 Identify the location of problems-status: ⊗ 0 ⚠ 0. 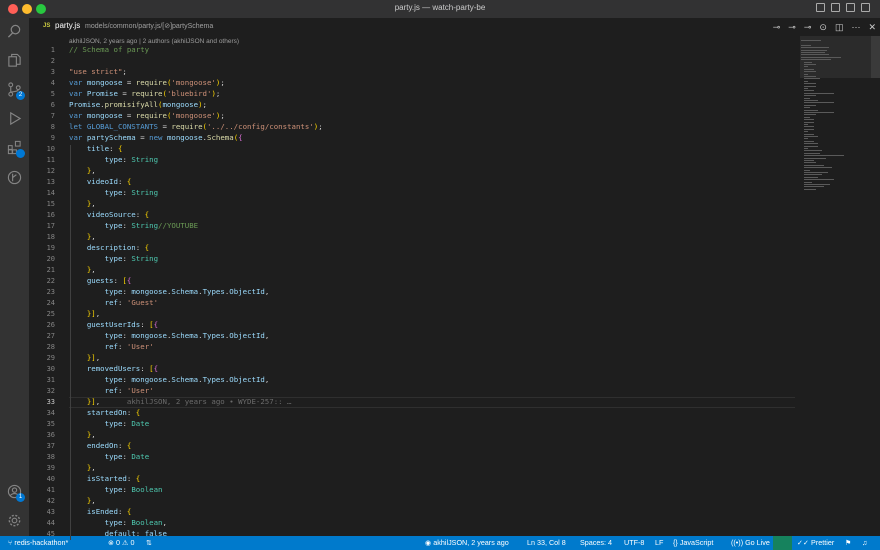
(121, 542).